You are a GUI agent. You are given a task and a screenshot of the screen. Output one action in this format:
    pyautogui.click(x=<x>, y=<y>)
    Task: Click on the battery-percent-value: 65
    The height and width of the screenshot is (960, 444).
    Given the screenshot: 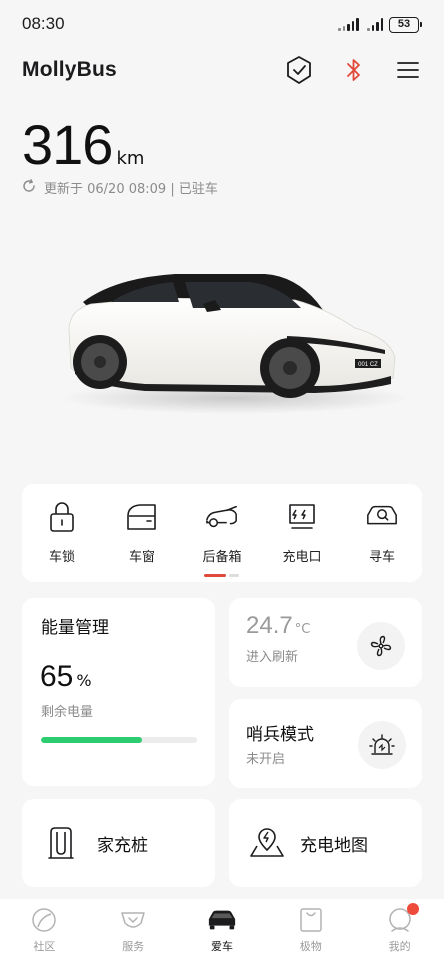 What is the action you would take?
    pyautogui.click(x=57, y=676)
    